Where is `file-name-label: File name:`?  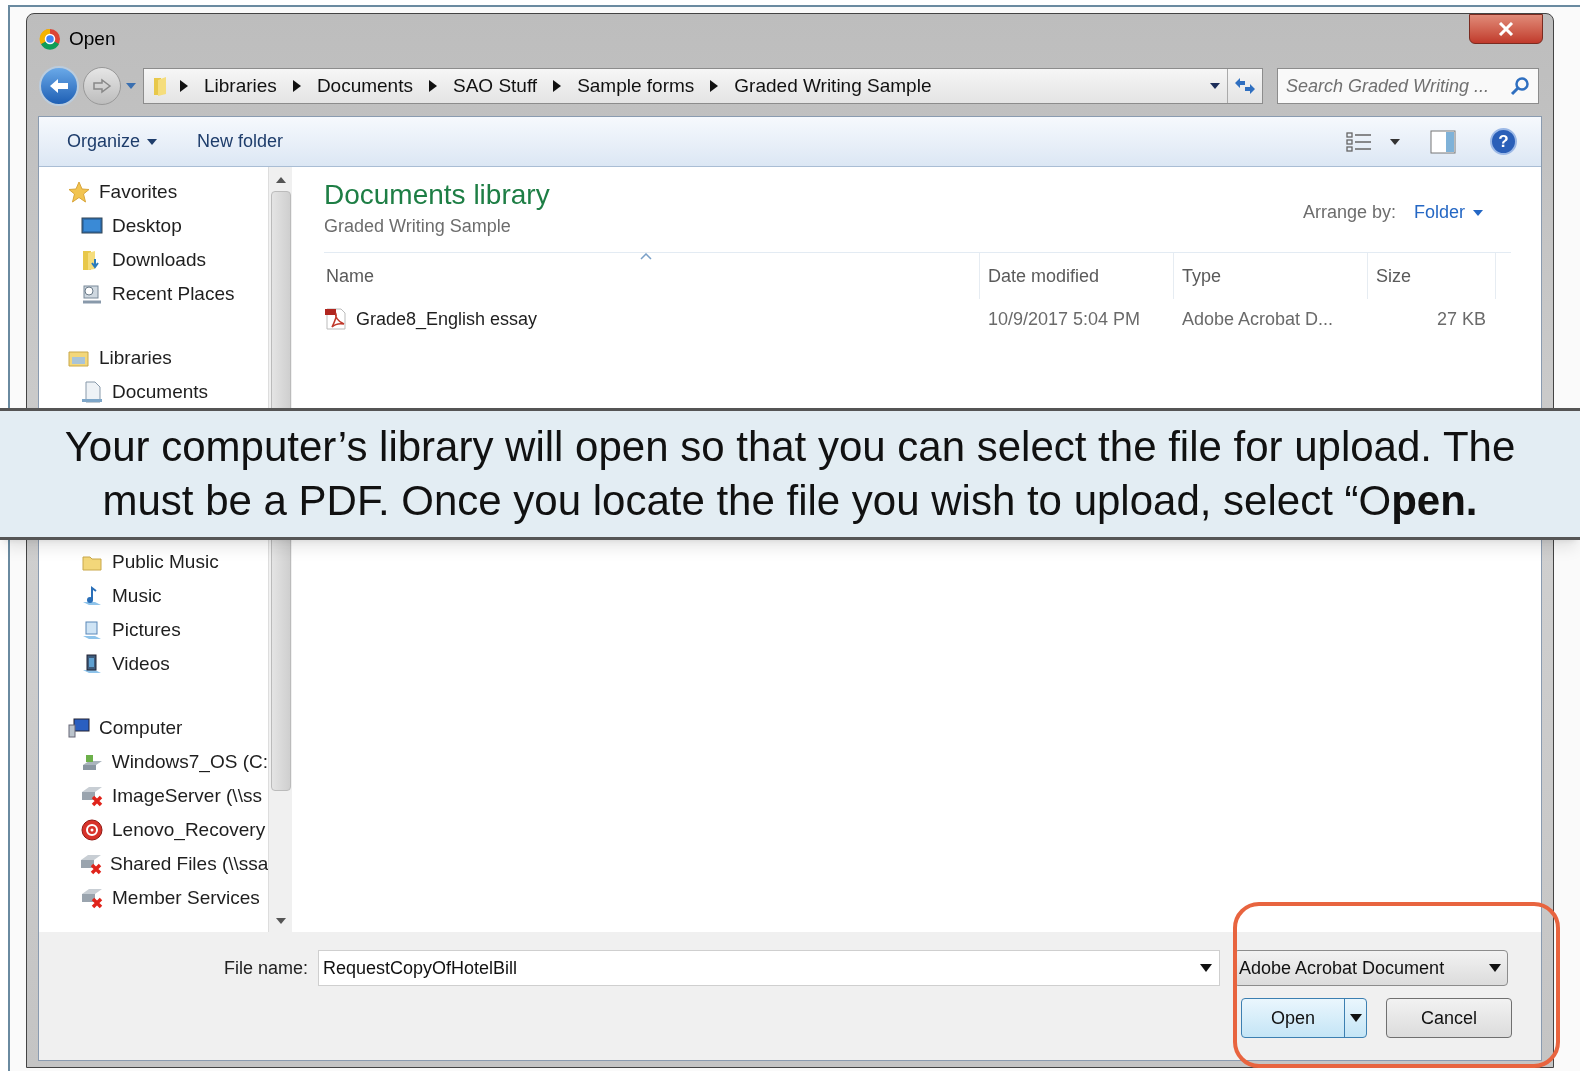 file-name-label: File name: is located at coordinates (265, 968).